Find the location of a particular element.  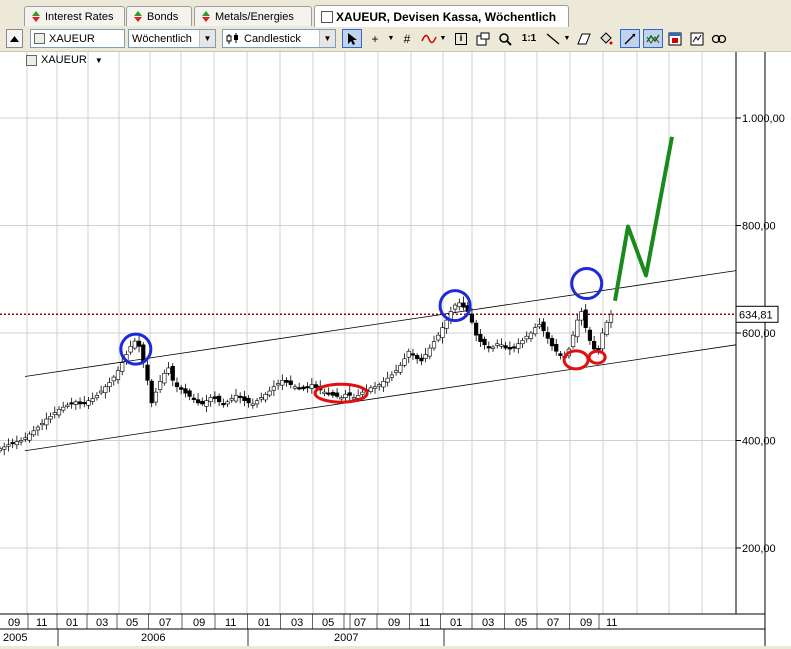

triangle-up-icon is located at coordinates (14, 38).